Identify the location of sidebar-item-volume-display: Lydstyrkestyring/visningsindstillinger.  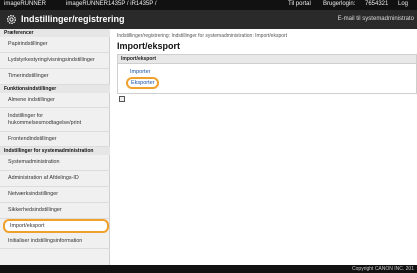
(55, 61).